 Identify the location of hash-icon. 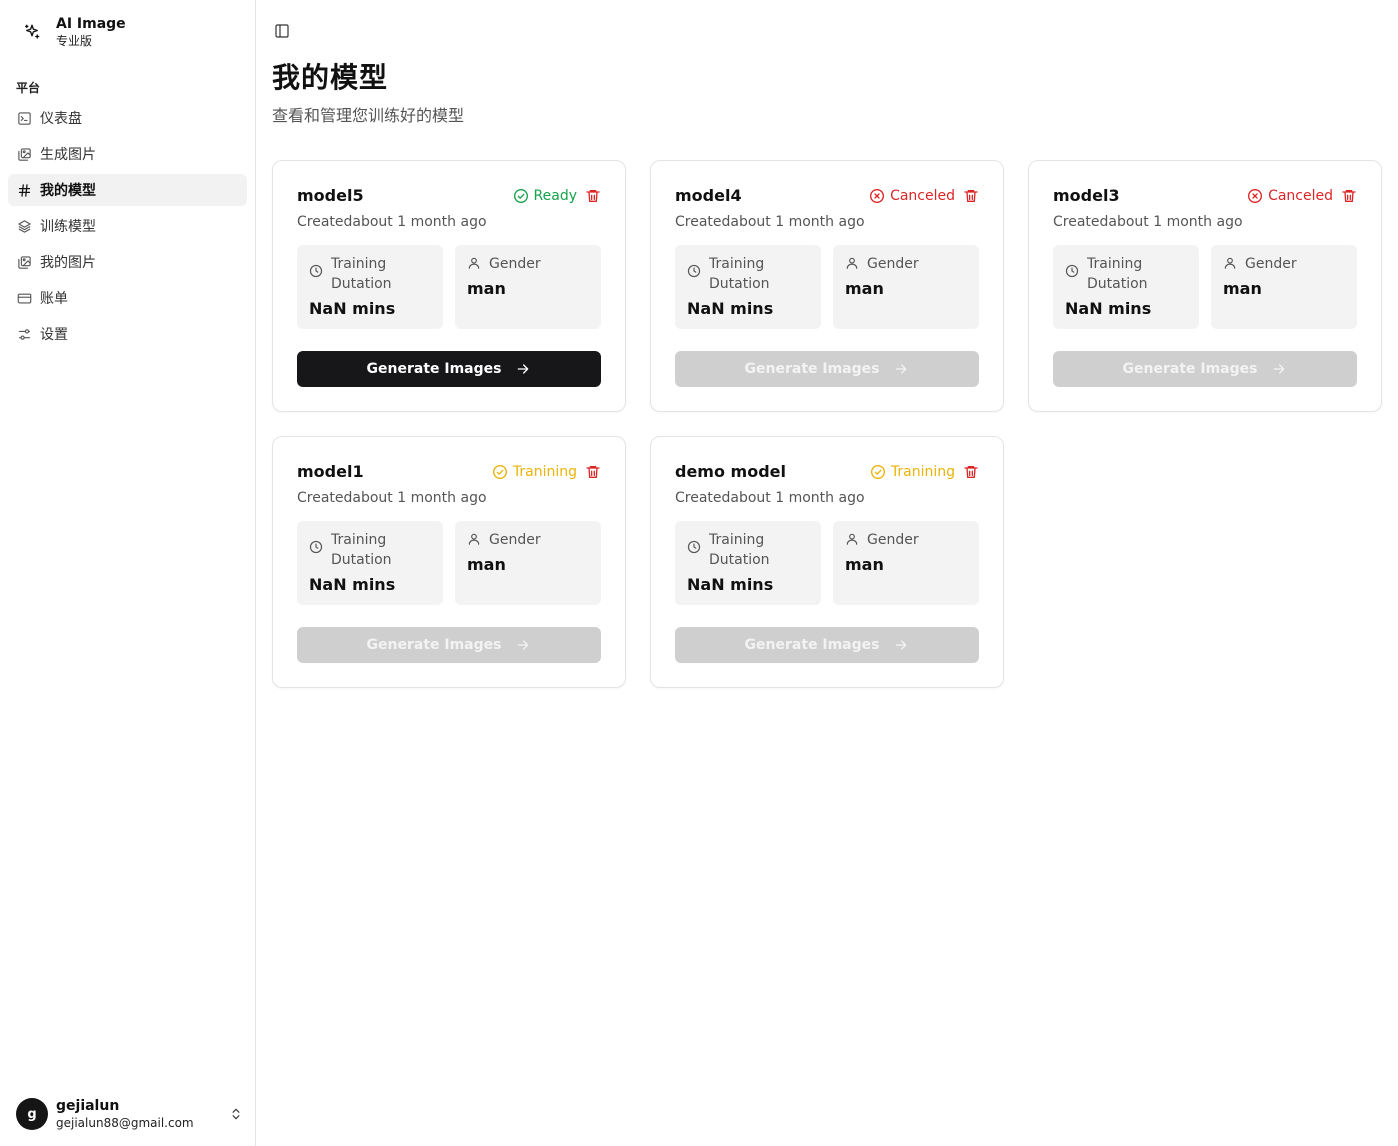
(24, 190).